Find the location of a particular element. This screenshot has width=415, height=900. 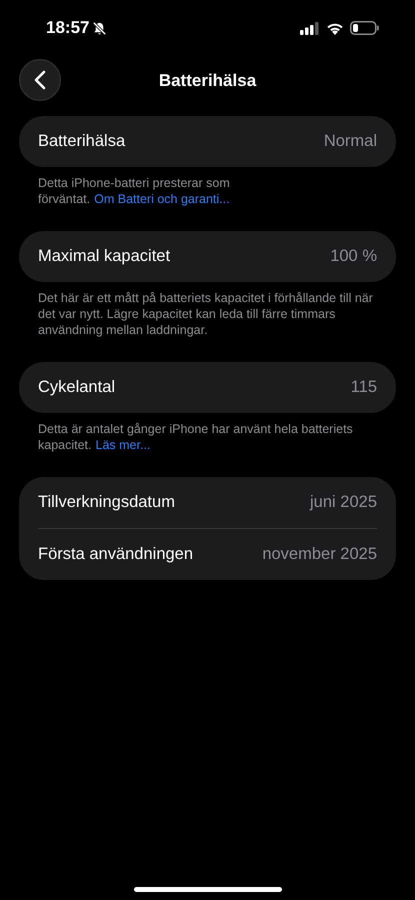

signal-icon is located at coordinates (310, 28).